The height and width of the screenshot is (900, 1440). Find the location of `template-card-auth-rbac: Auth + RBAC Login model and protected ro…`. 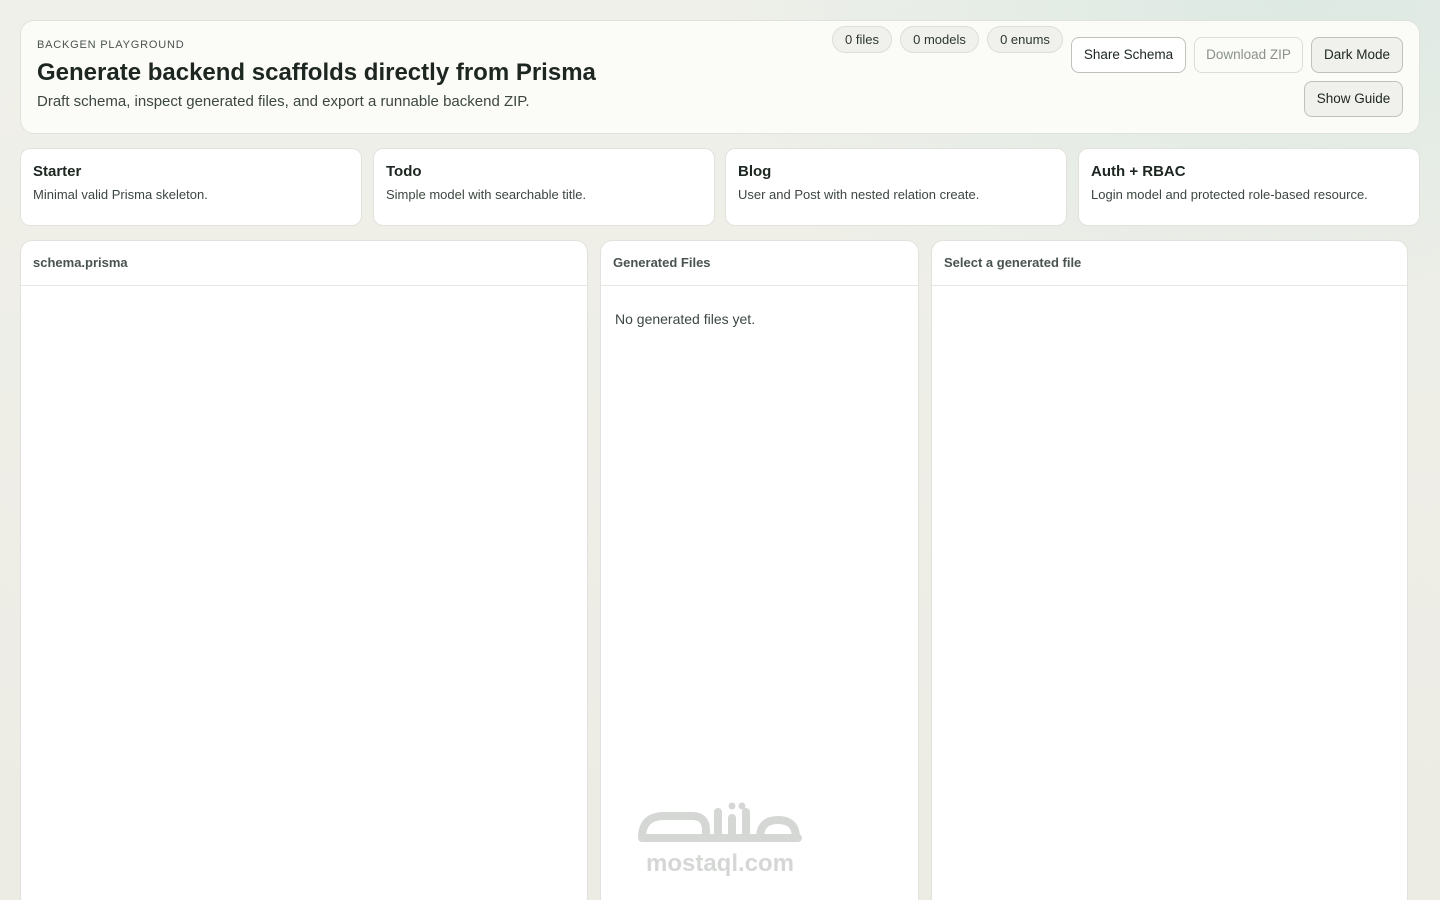

template-card-auth-rbac: Auth + RBAC Login model and protected ro… is located at coordinates (1249, 187).